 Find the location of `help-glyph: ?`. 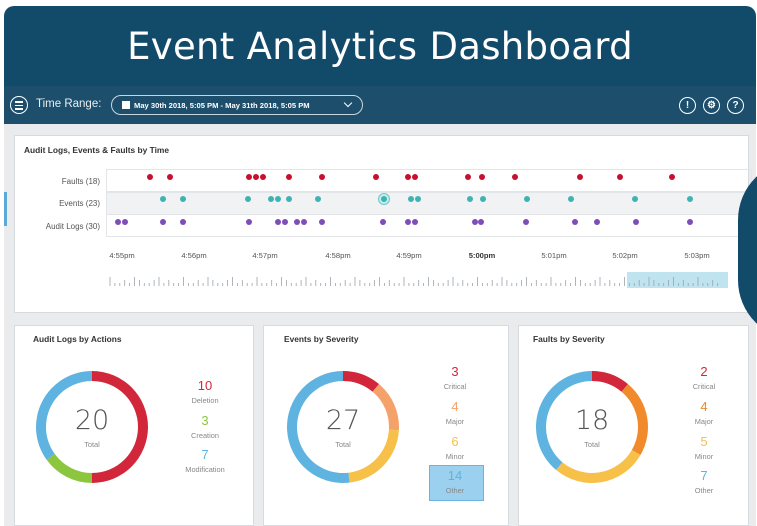

help-glyph: ? is located at coordinates (735, 105).